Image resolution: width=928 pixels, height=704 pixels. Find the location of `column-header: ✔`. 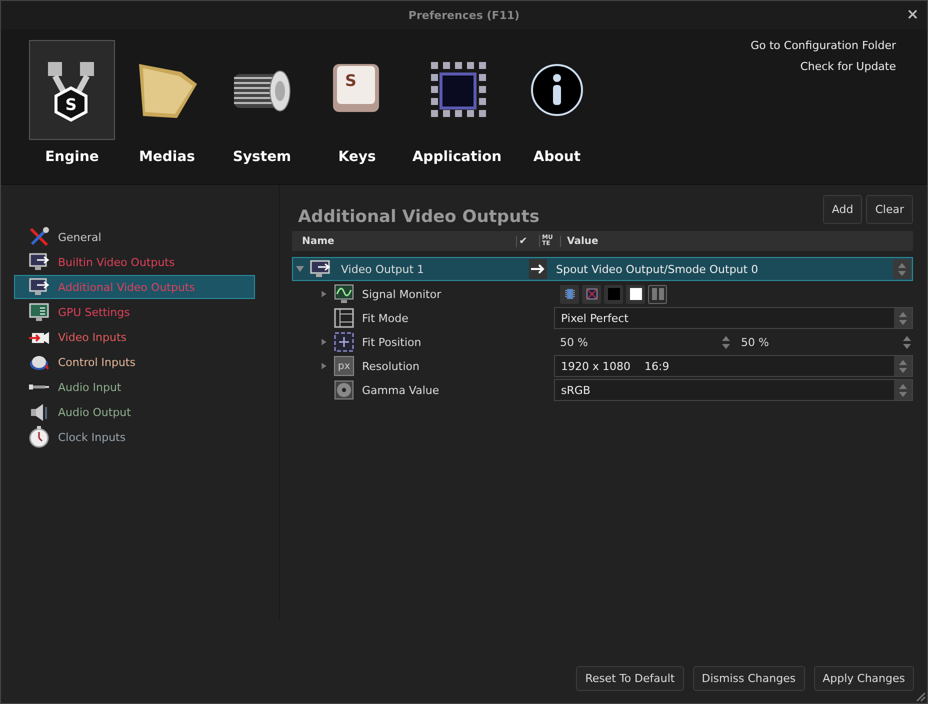

column-header: ✔ is located at coordinates (527, 241).